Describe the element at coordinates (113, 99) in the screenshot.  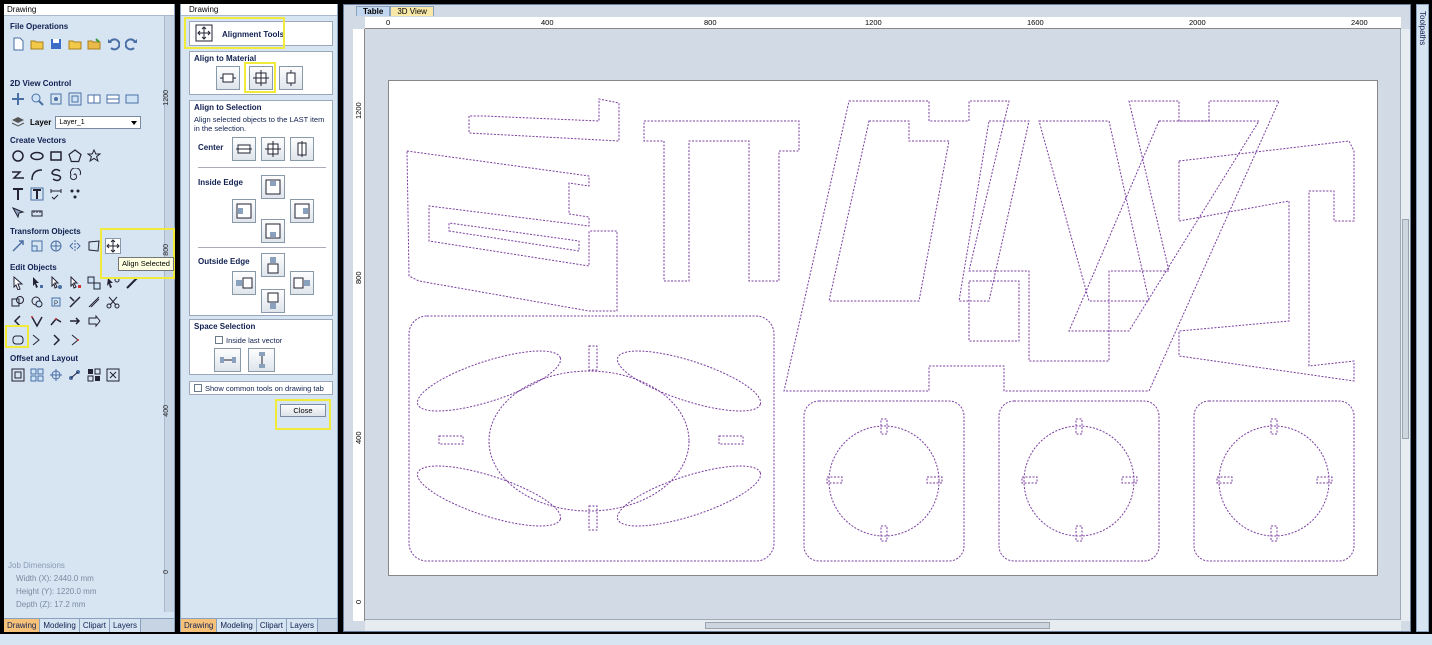
I see `view-split-icon` at that location.